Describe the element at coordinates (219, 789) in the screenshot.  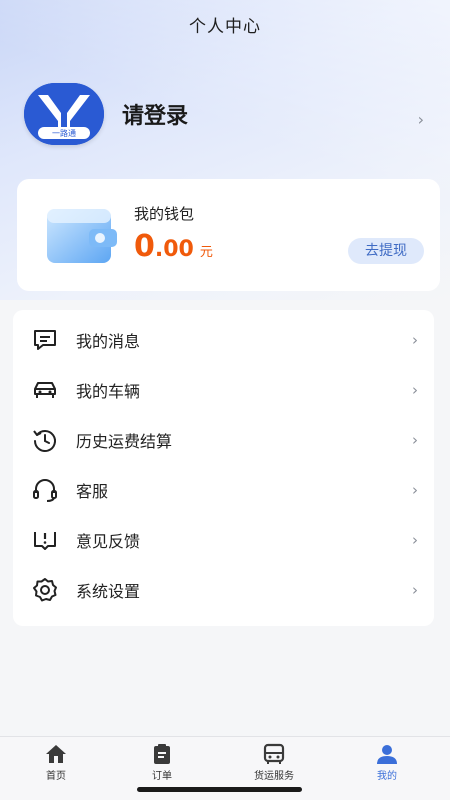
I see `home-indicator` at that location.